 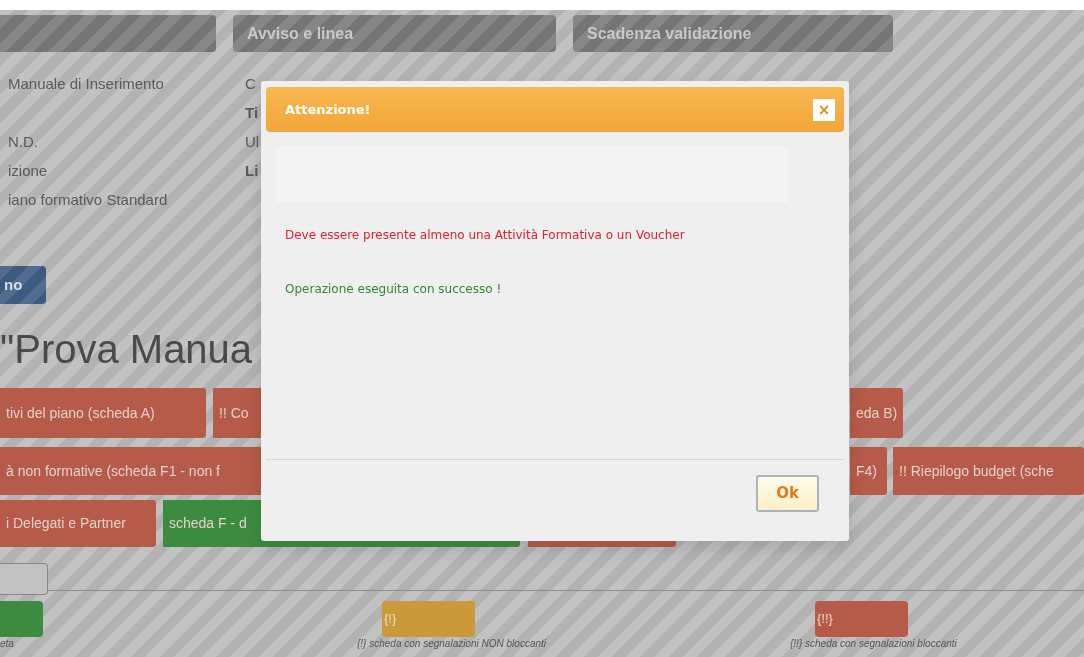 What do you see at coordinates (88, 200) in the screenshot?
I see `info-text: iano formativo Standard` at bounding box center [88, 200].